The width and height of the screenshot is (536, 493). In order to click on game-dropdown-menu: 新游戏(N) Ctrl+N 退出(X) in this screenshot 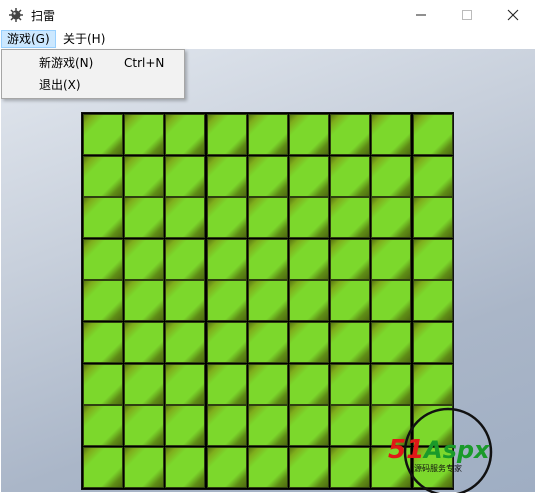, I will do `click(93, 74)`.